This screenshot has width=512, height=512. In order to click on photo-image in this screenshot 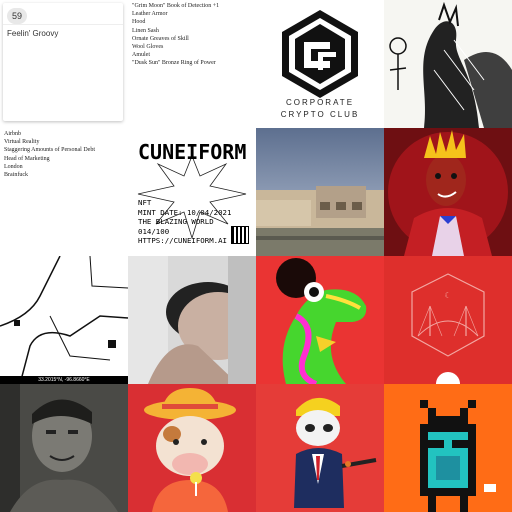, I will do `click(192, 320)`.